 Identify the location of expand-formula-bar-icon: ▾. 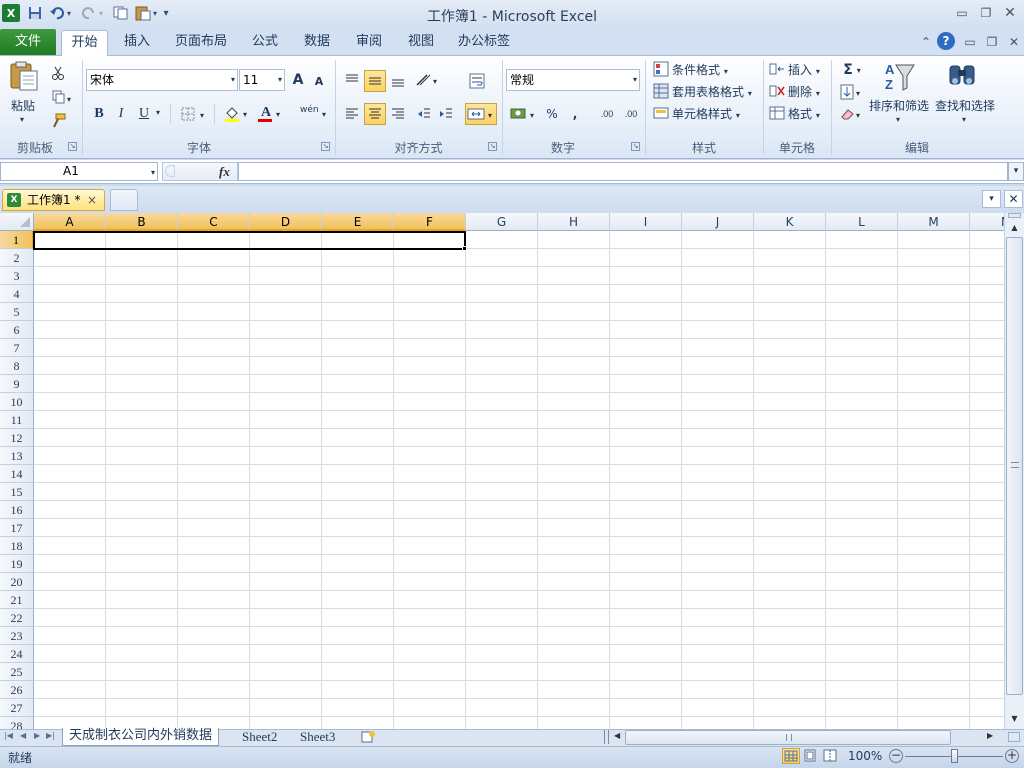
(1016, 171).